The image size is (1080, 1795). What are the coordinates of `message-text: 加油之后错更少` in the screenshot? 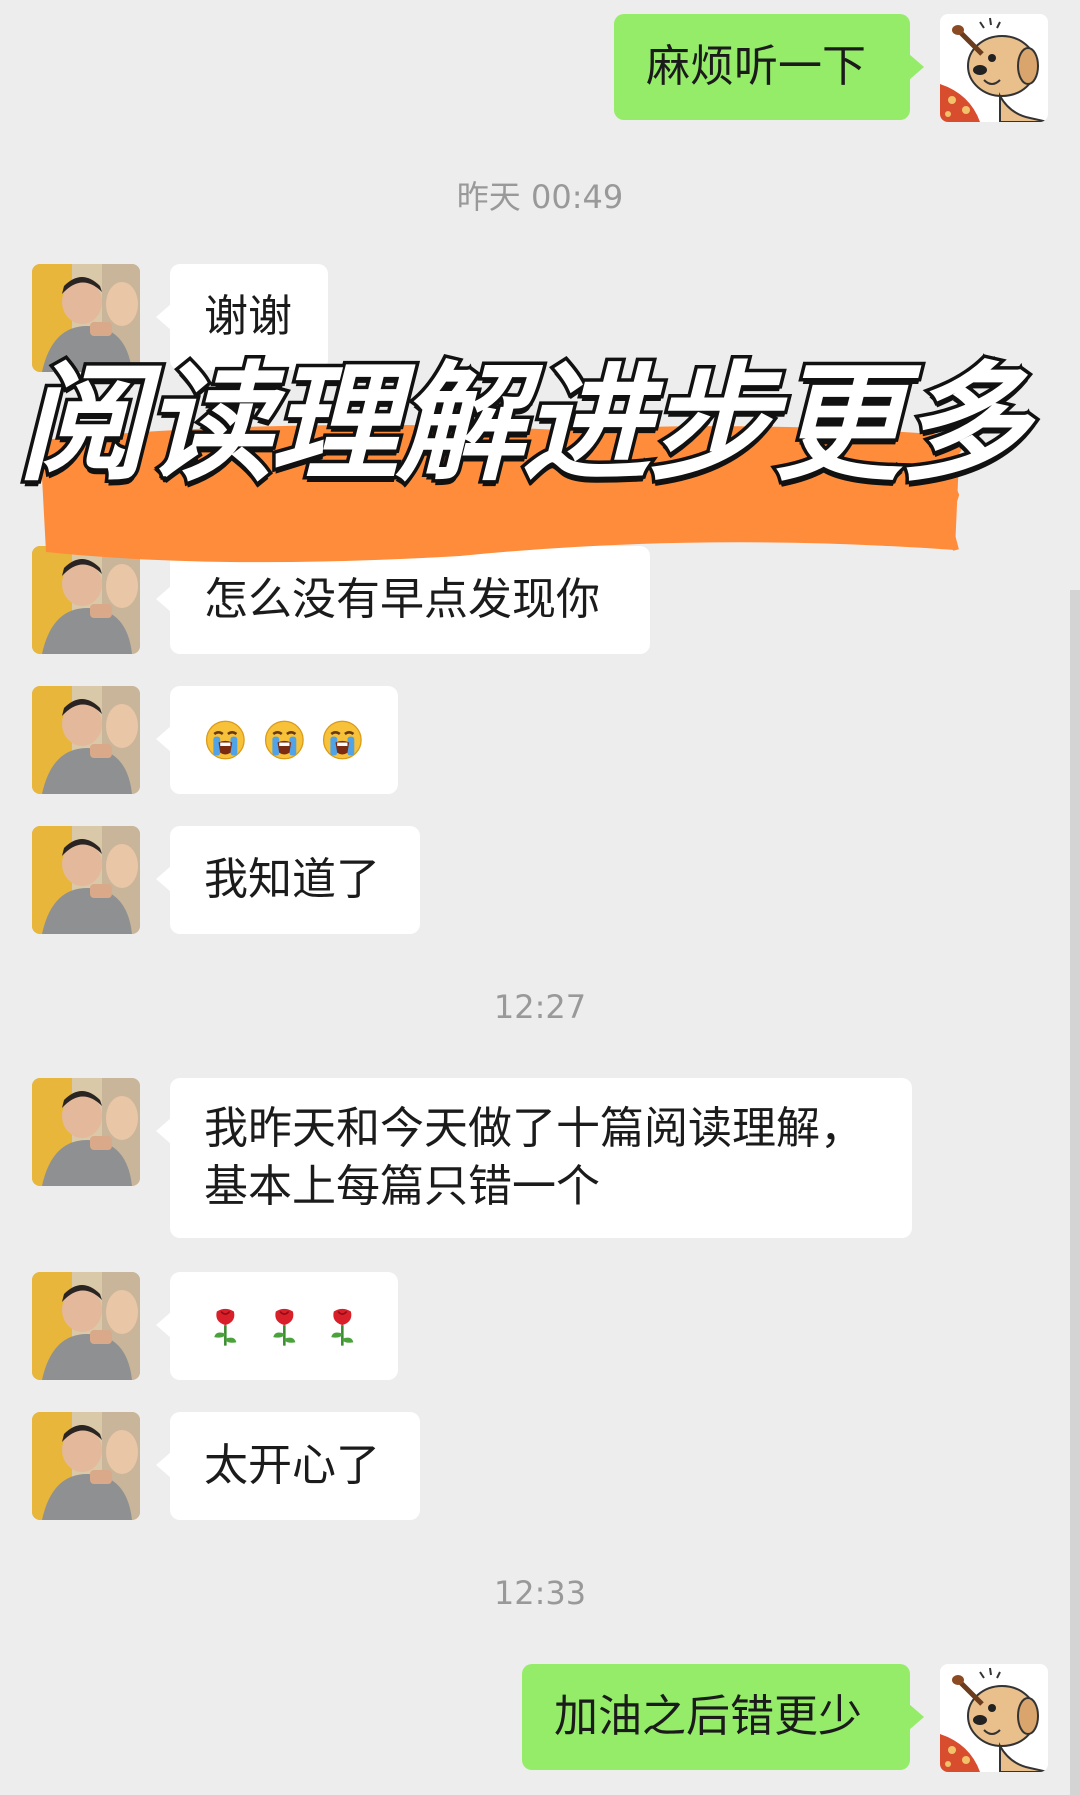 It's located at (708, 1716).